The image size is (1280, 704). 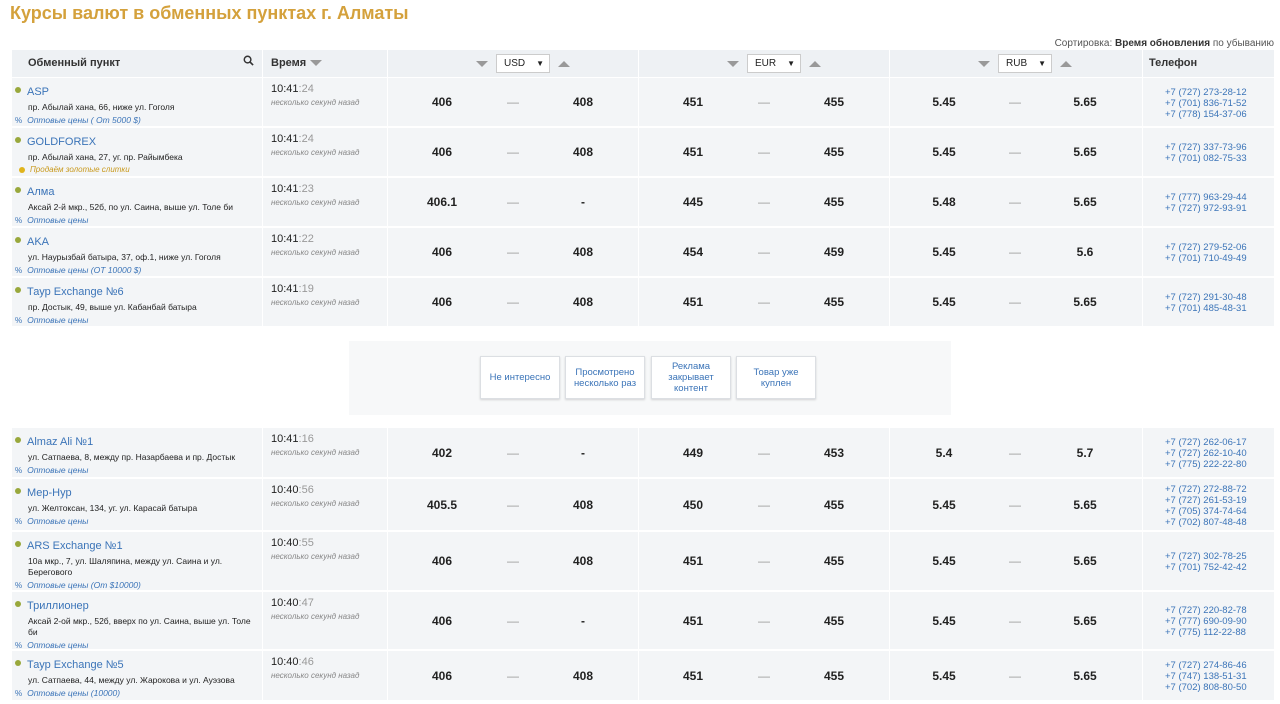 I want to click on phone-number-link: +7 (701) 752-42-42, so click(x=1219, y=567).